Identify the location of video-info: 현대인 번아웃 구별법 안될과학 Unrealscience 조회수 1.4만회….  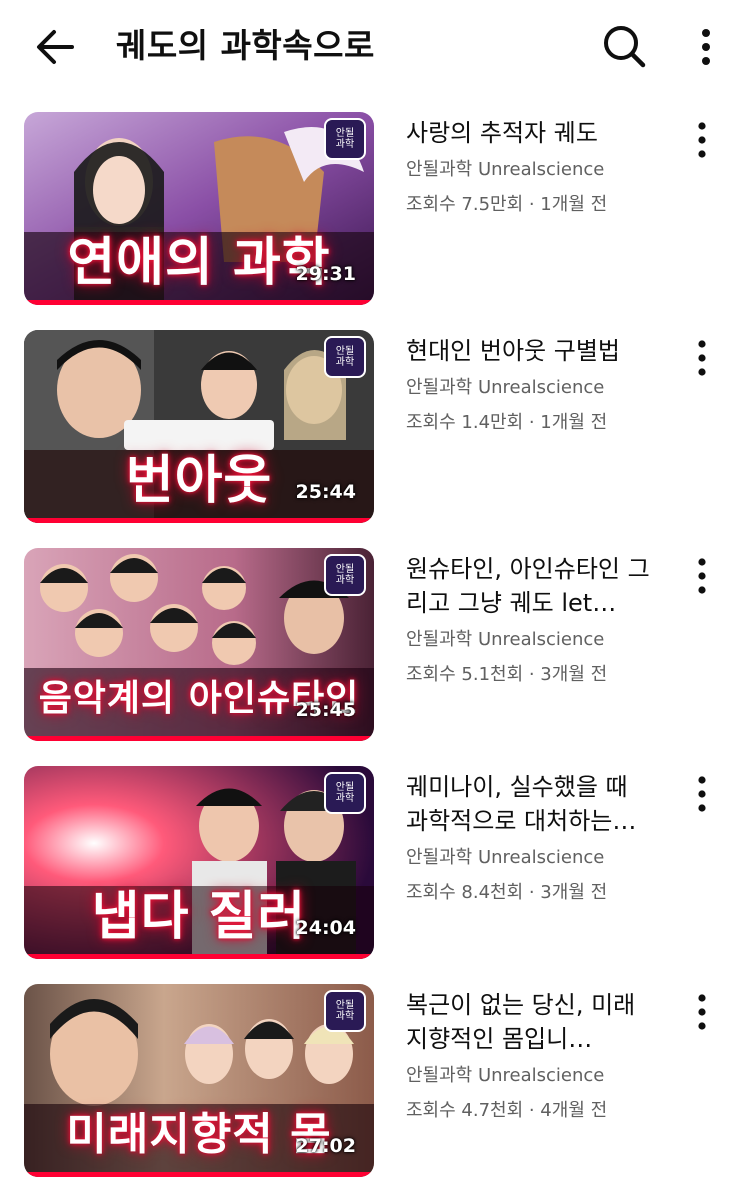
(531, 385).